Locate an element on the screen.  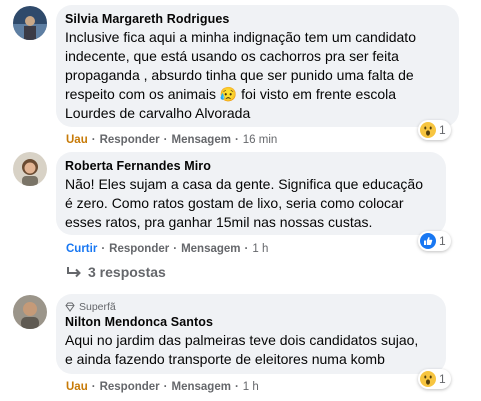
replies-count-label: 3 respostas is located at coordinates (127, 272).